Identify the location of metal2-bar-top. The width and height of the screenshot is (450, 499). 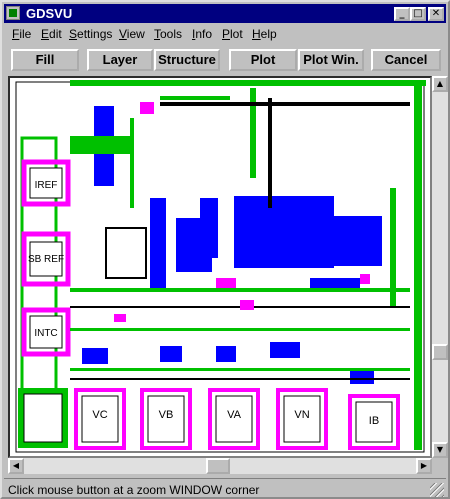
(100, 145).